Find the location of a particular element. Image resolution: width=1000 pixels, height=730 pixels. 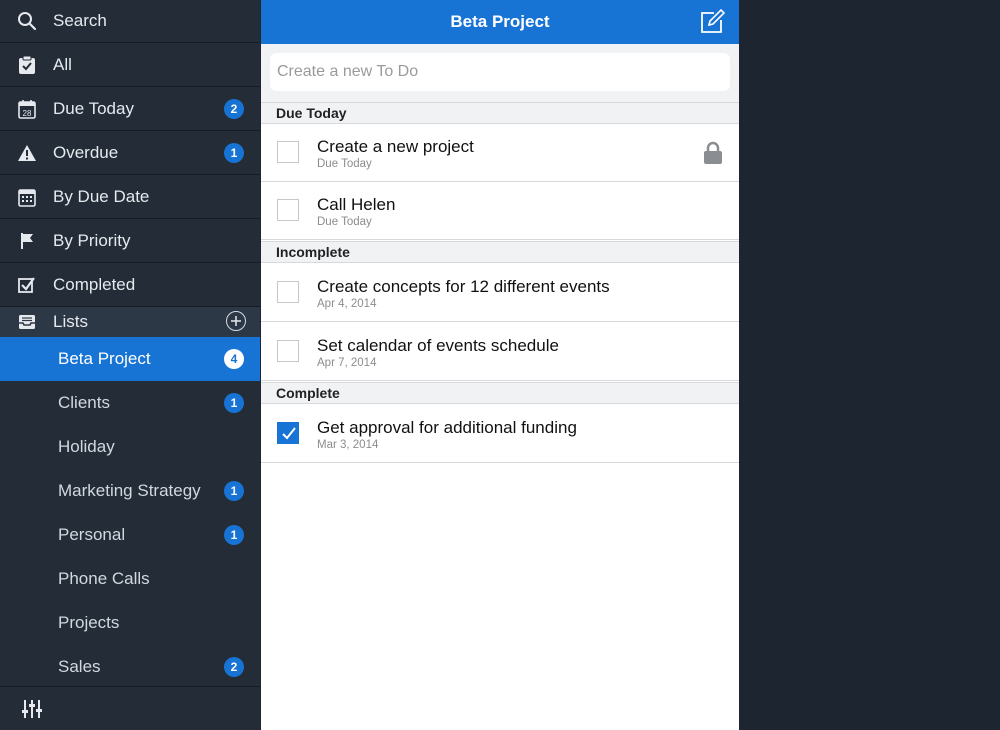

list-item-marketing-strategy: Marketing Strategy 1 is located at coordinates (130, 491).